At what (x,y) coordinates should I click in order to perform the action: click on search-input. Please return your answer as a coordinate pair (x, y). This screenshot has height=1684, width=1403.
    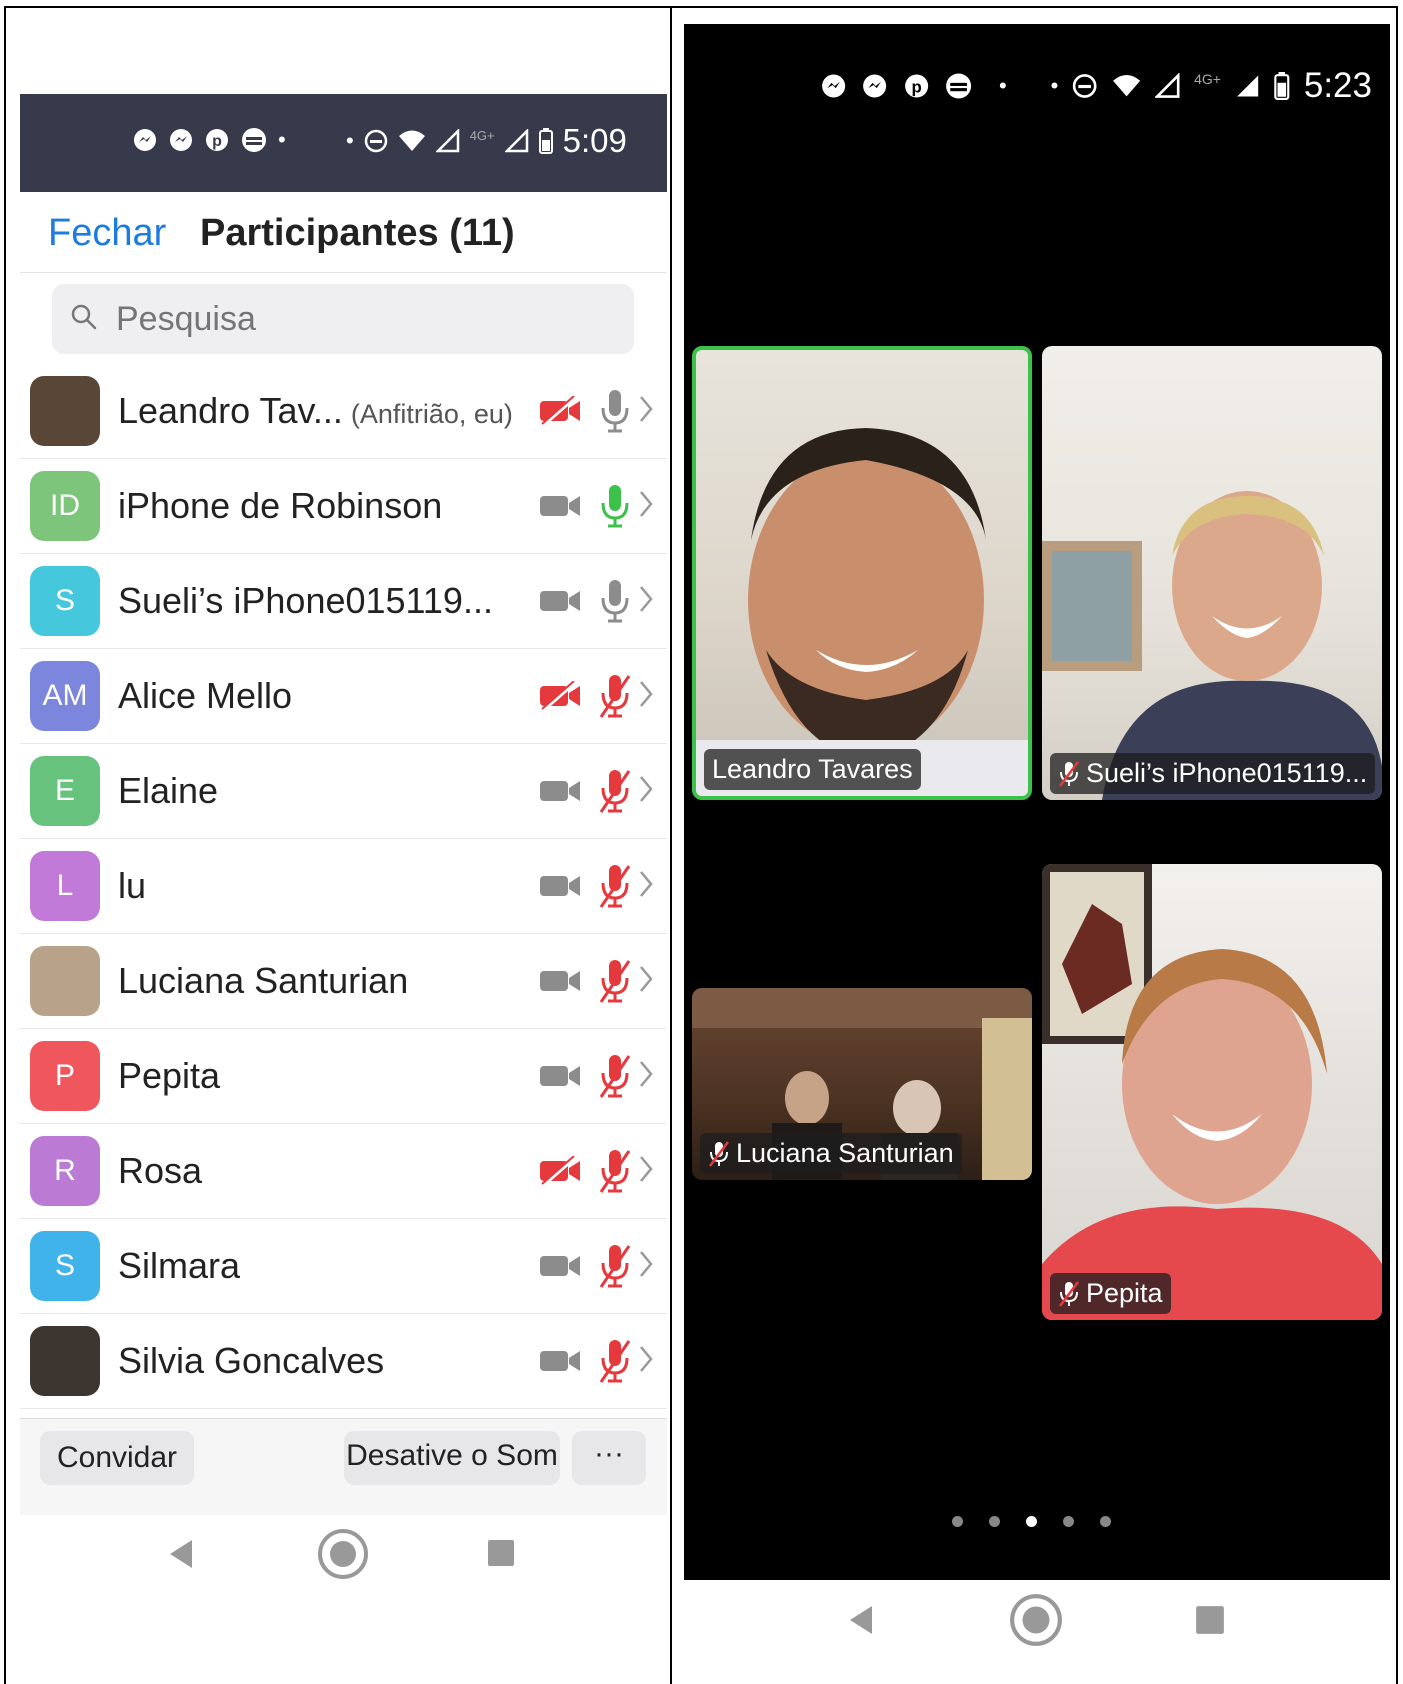
    Looking at the image, I should click on (356, 319).